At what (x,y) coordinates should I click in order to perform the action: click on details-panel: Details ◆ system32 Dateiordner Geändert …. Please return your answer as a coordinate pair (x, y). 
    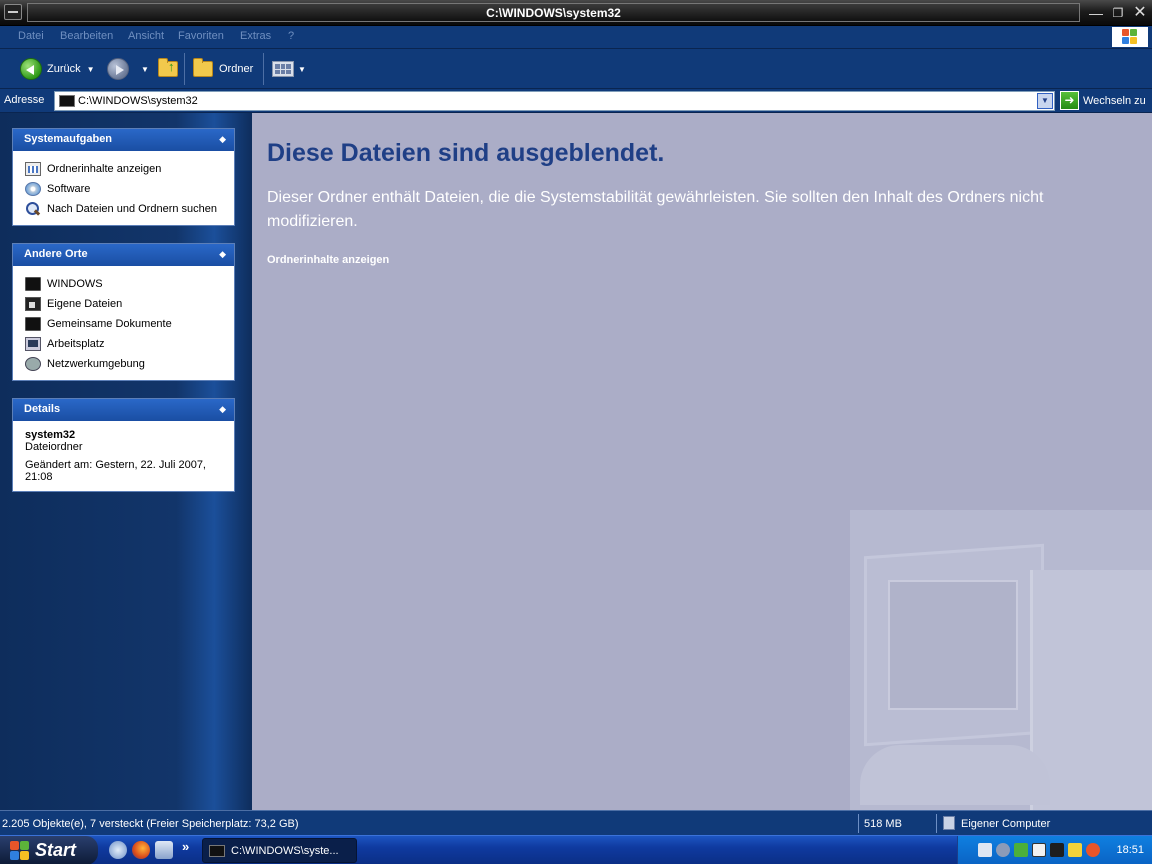
    Looking at the image, I should click on (123, 445).